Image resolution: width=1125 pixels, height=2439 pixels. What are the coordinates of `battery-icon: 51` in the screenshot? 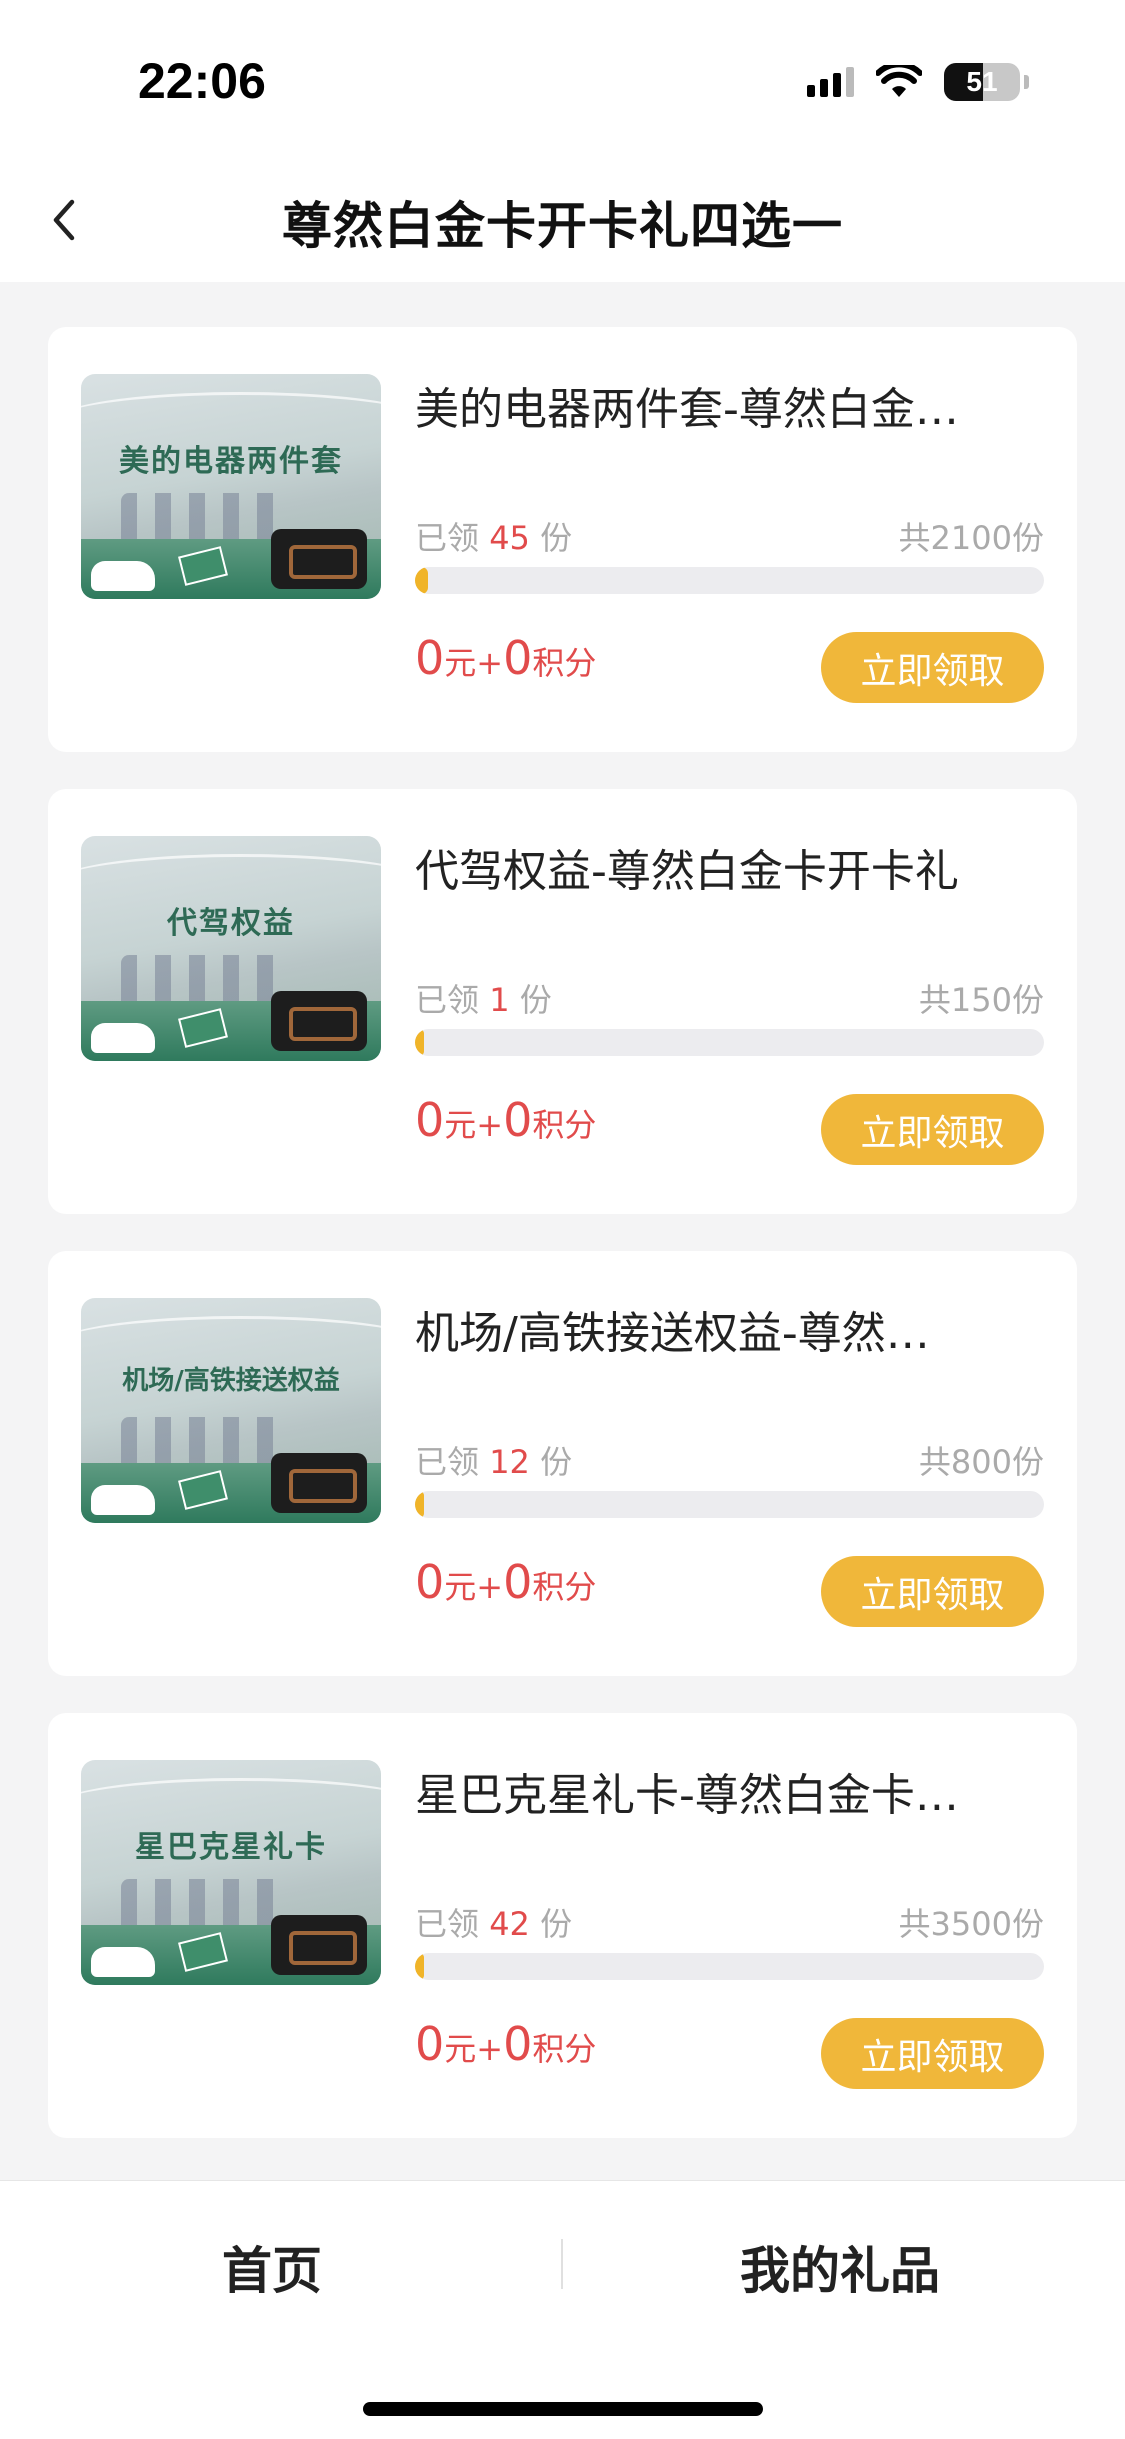 It's located at (982, 82).